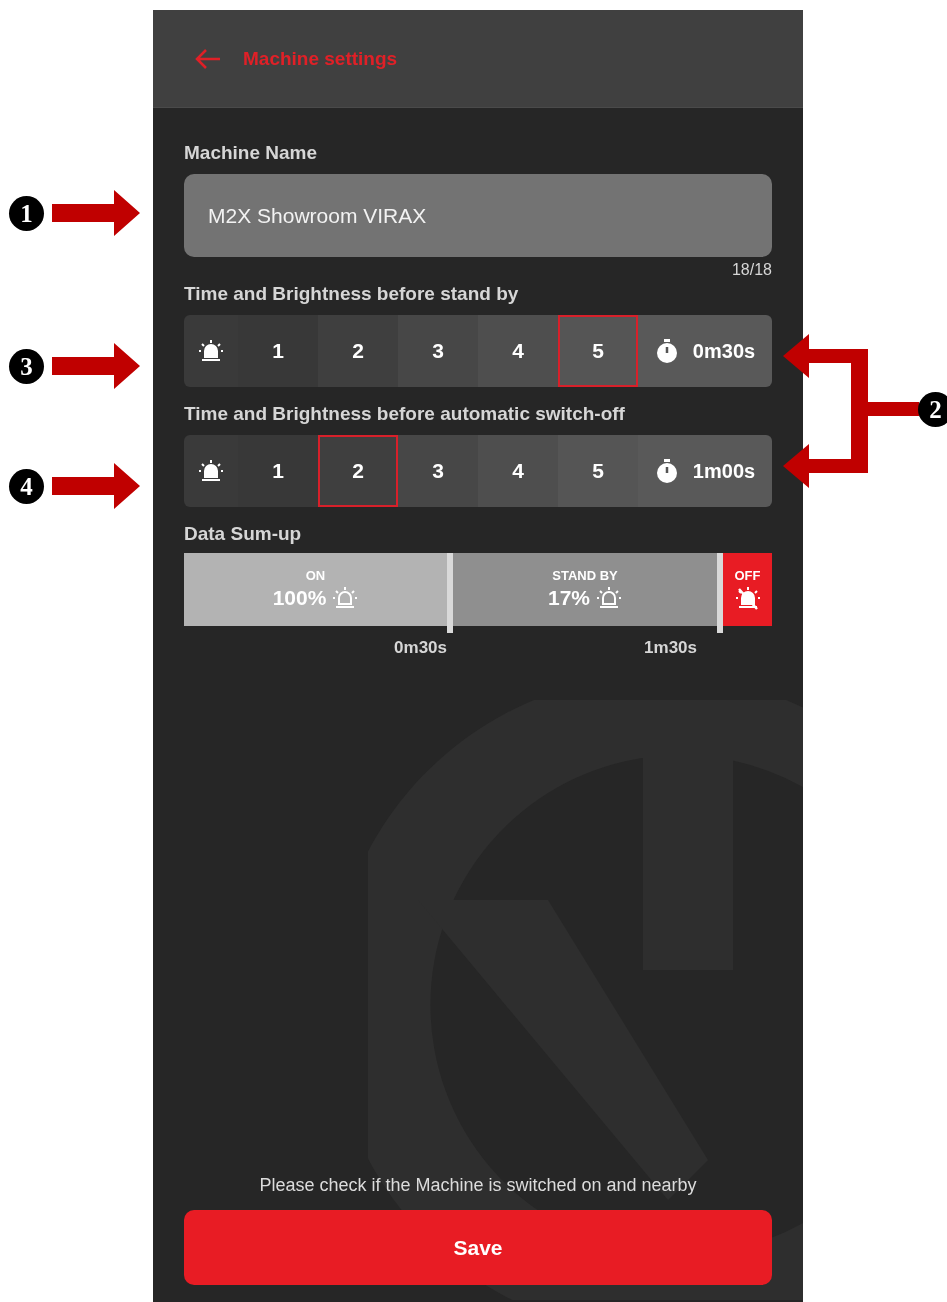 The image size is (947, 1302). What do you see at coordinates (478, 1185) in the screenshot?
I see `status-message: Please check if the Machine is switched on and nearby` at bounding box center [478, 1185].